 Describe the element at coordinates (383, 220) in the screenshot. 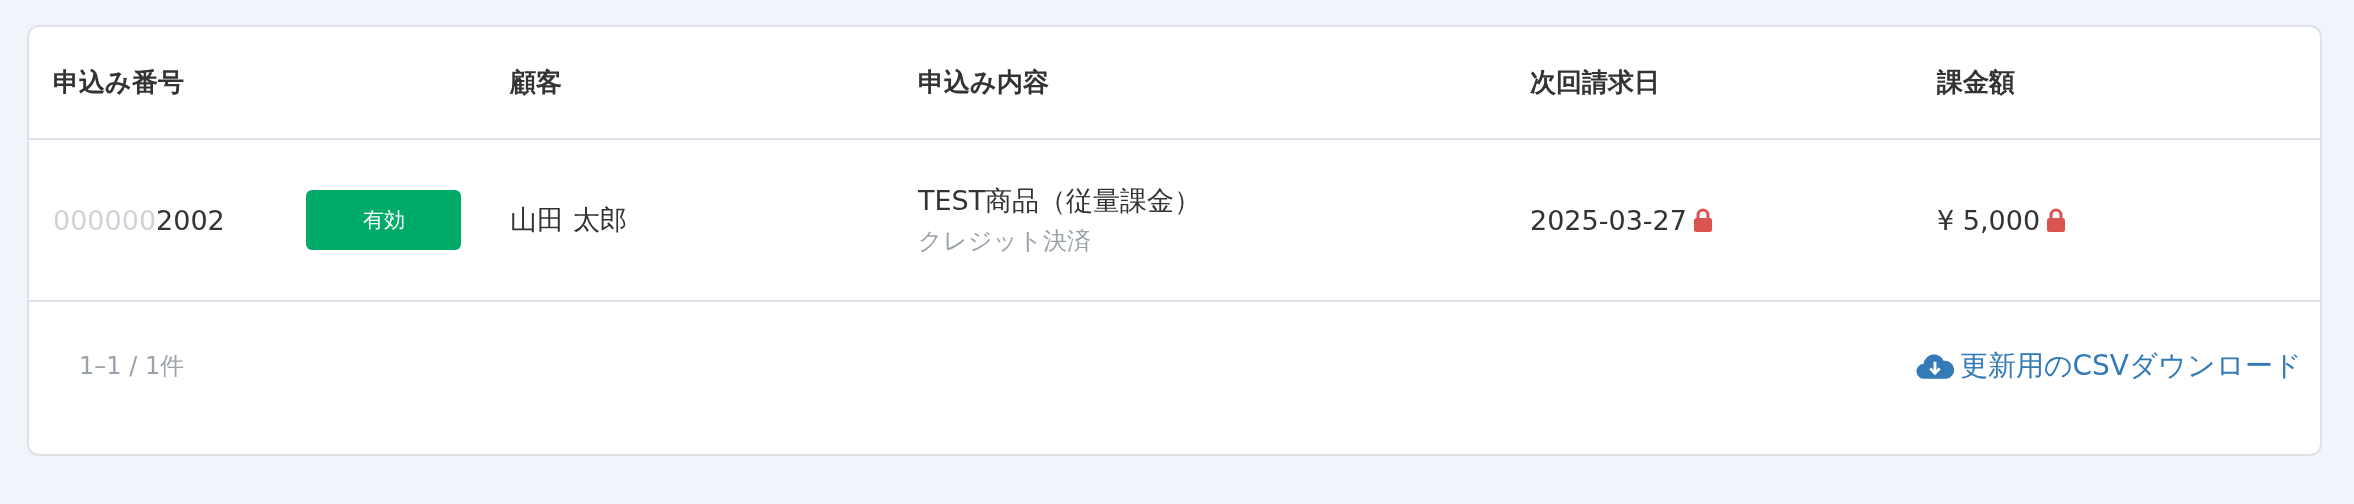

I see `status-badge: 有効` at that location.